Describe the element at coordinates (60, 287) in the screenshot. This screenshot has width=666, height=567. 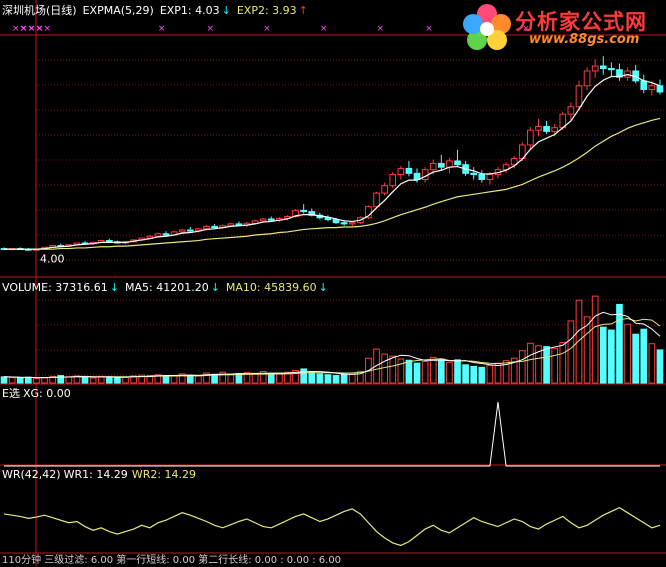
I see `volume-label: VOLUME: 37316.61 ↓` at that location.